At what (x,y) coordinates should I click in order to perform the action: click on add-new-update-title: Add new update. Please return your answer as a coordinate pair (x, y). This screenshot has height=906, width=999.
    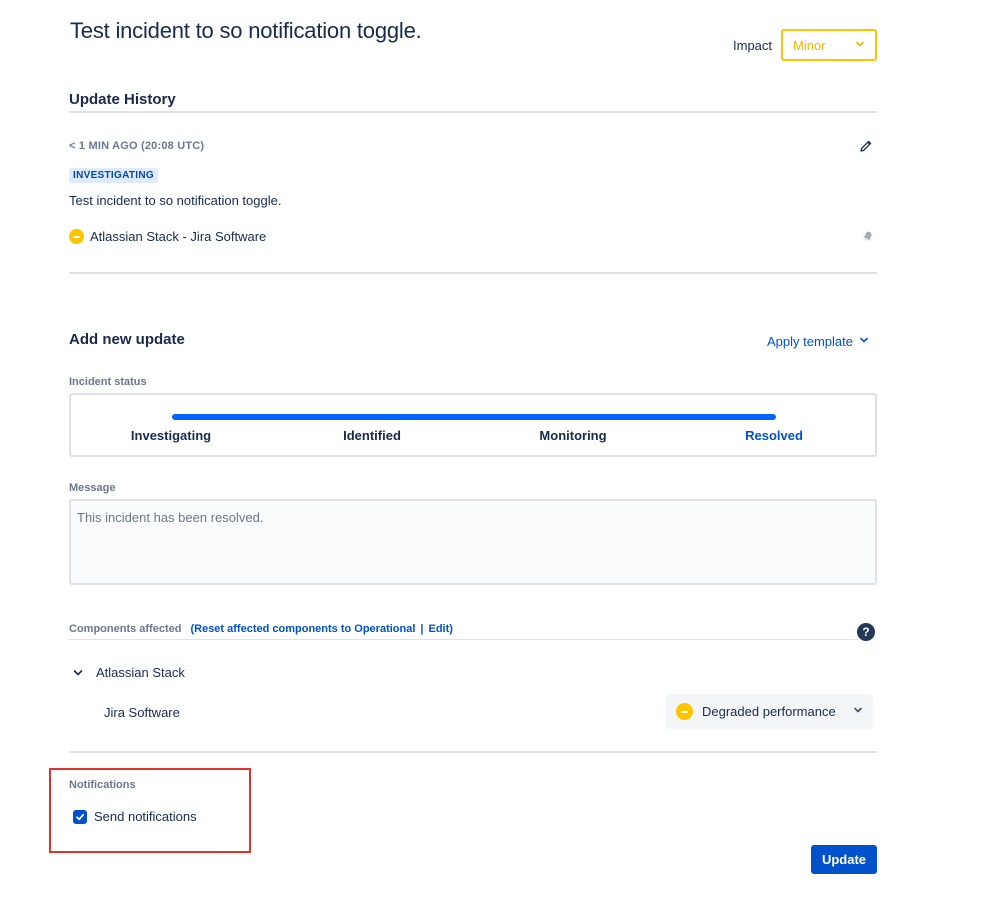
    Looking at the image, I should click on (127, 339).